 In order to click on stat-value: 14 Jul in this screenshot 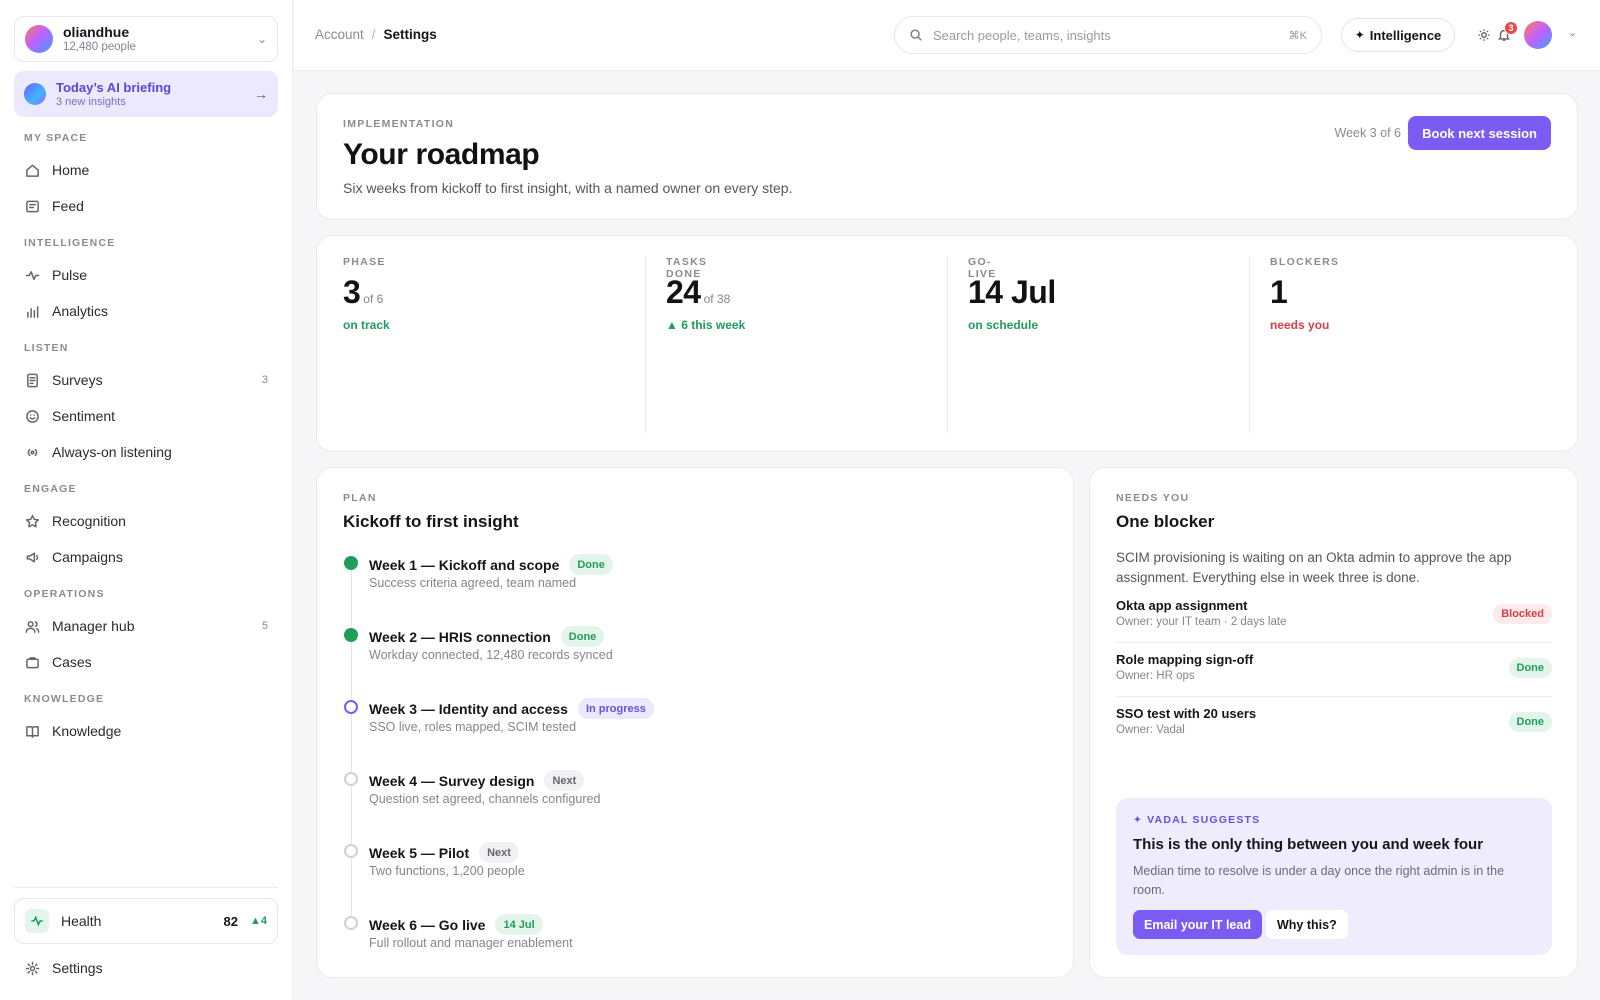, I will do `click(1012, 292)`.